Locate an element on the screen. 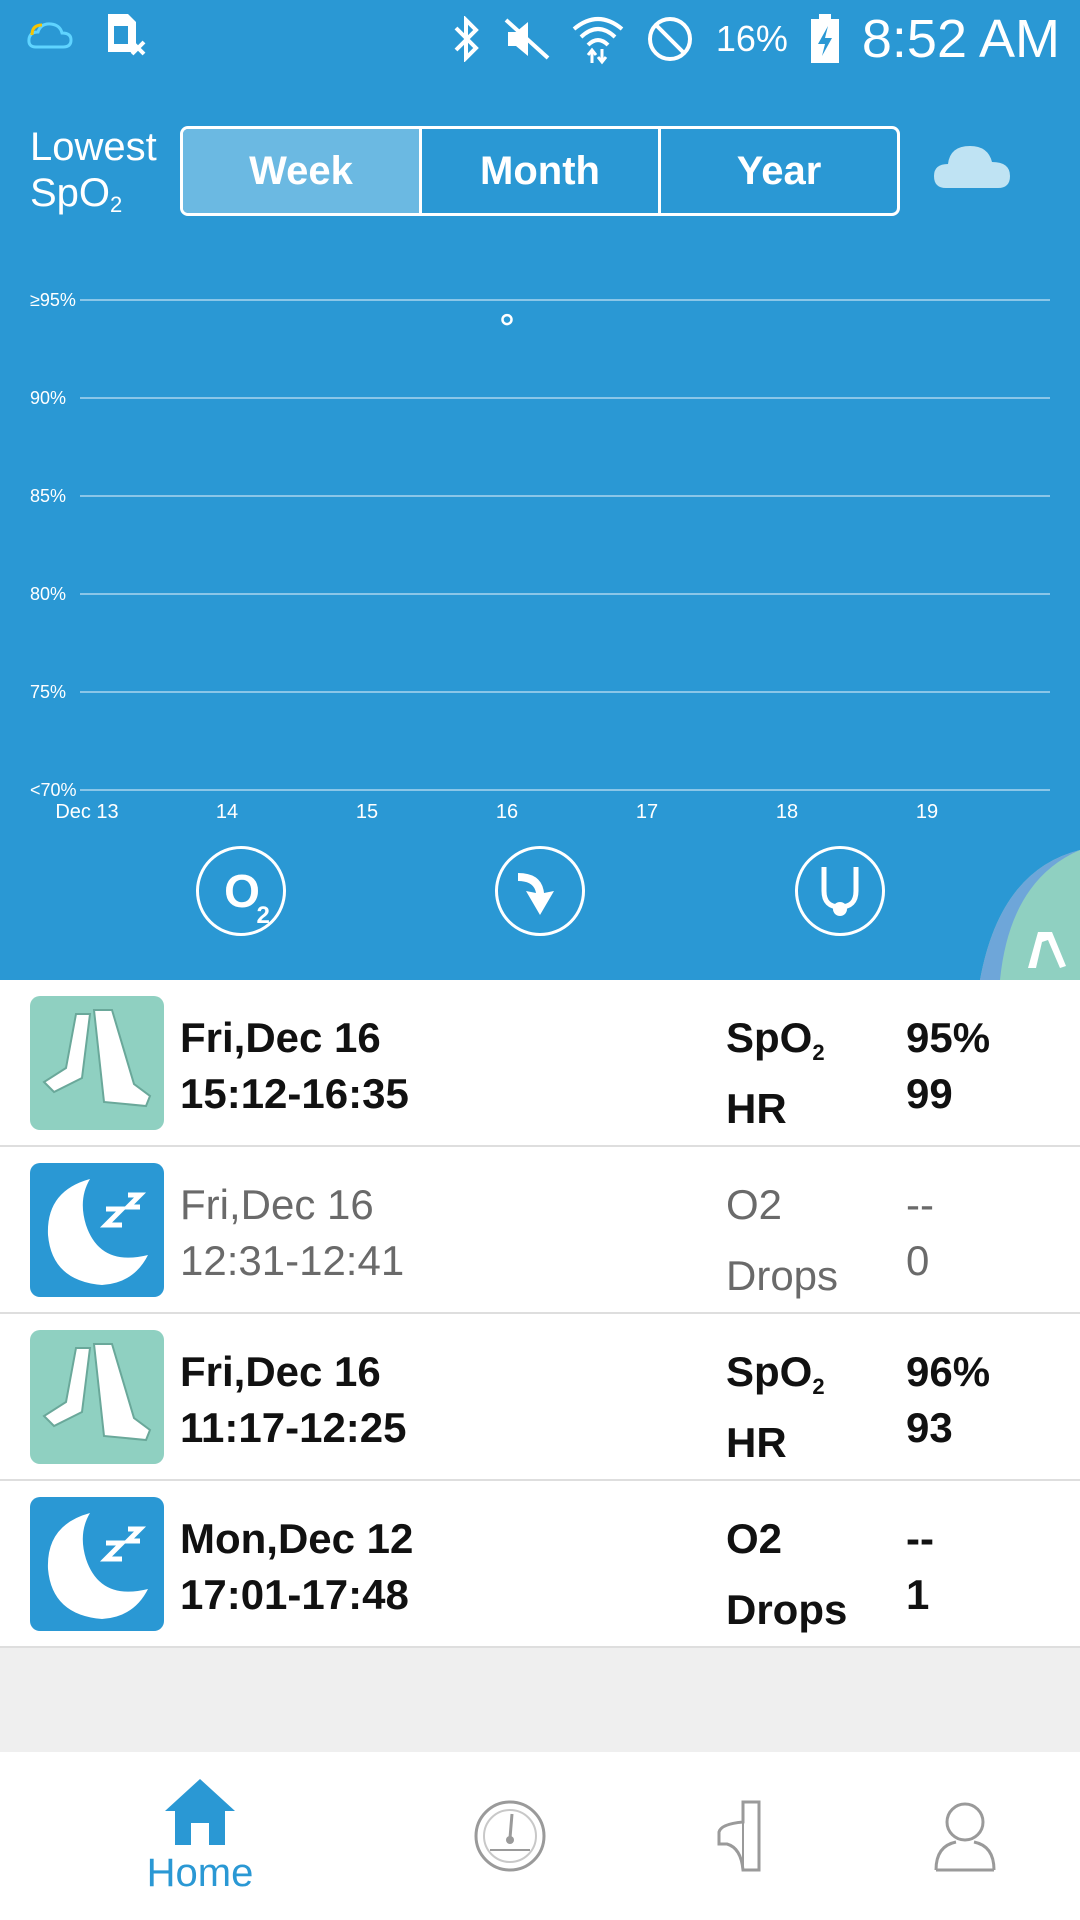  y-tick-label: 85% is located at coordinates (48, 496).